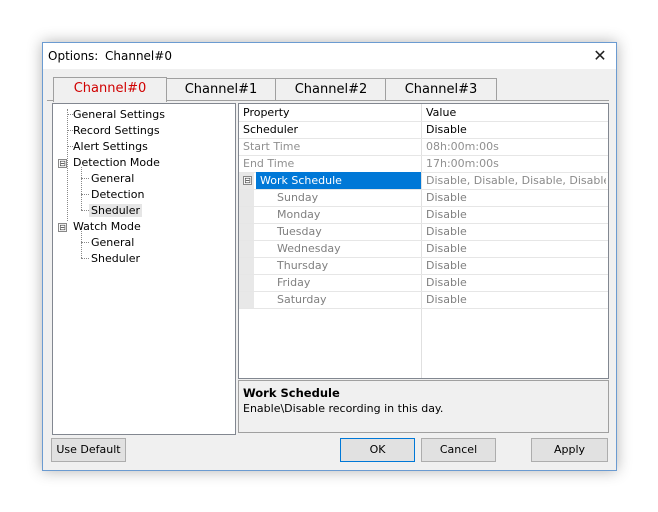 The width and height of the screenshot is (658, 512). I want to click on window-title-channel: Channel#0, so click(138, 56).